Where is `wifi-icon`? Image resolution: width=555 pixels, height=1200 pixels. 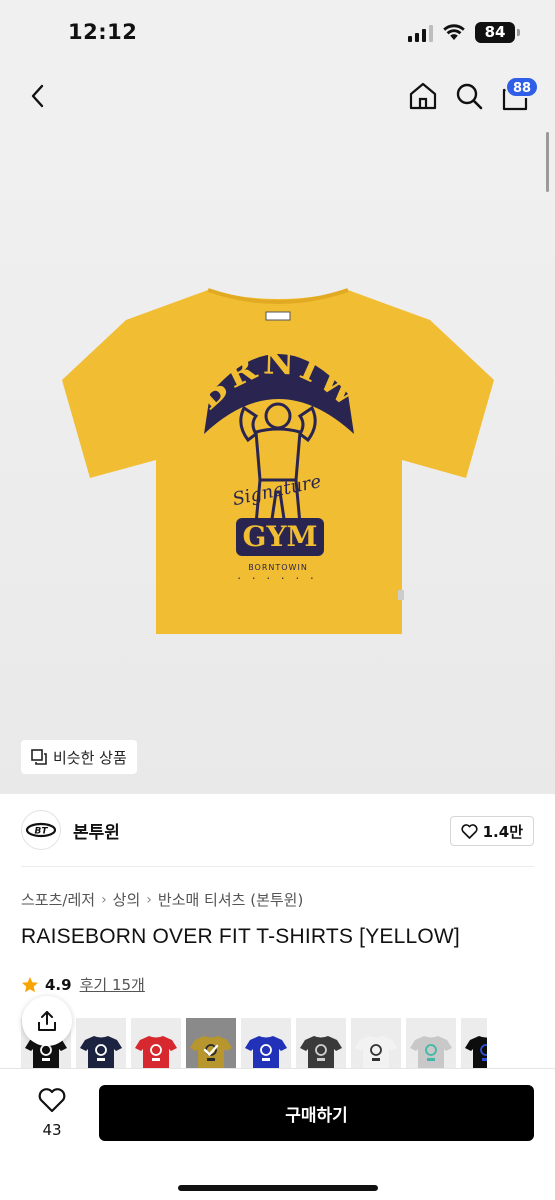 wifi-icon is located at coordinates (454, 32).